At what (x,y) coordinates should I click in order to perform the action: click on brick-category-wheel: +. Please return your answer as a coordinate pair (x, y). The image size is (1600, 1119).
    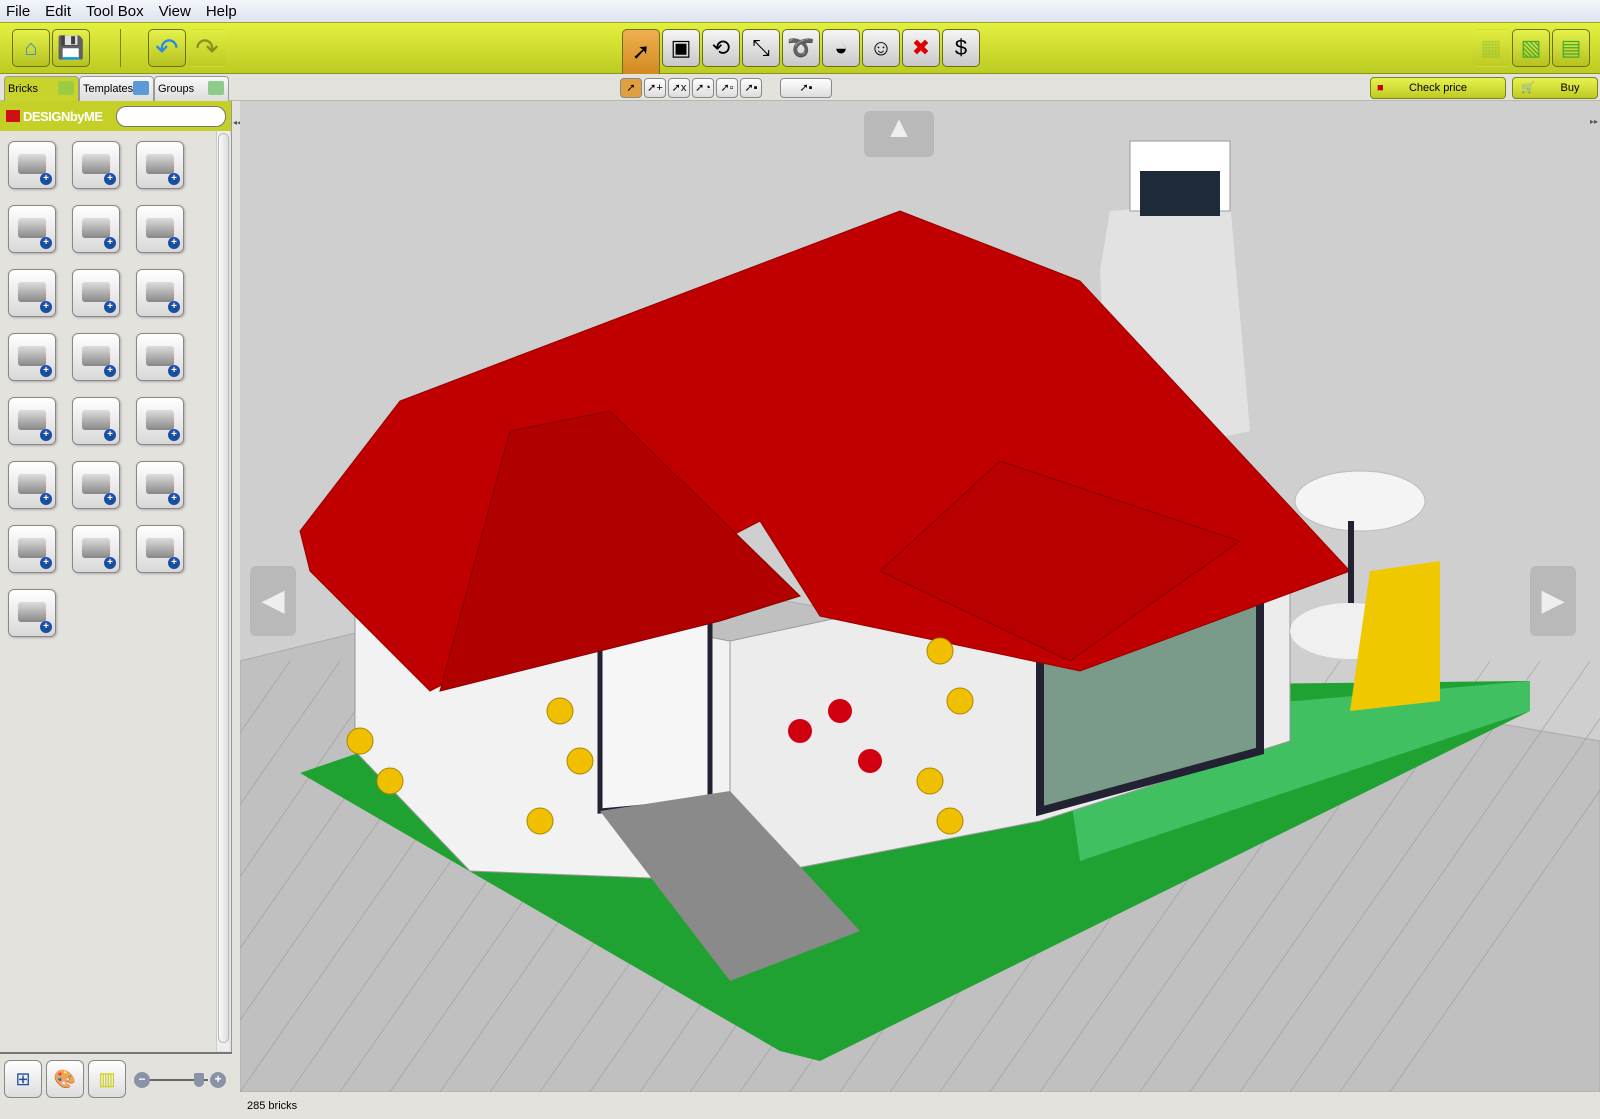
    Looking at the image, I should click on (96, 421).